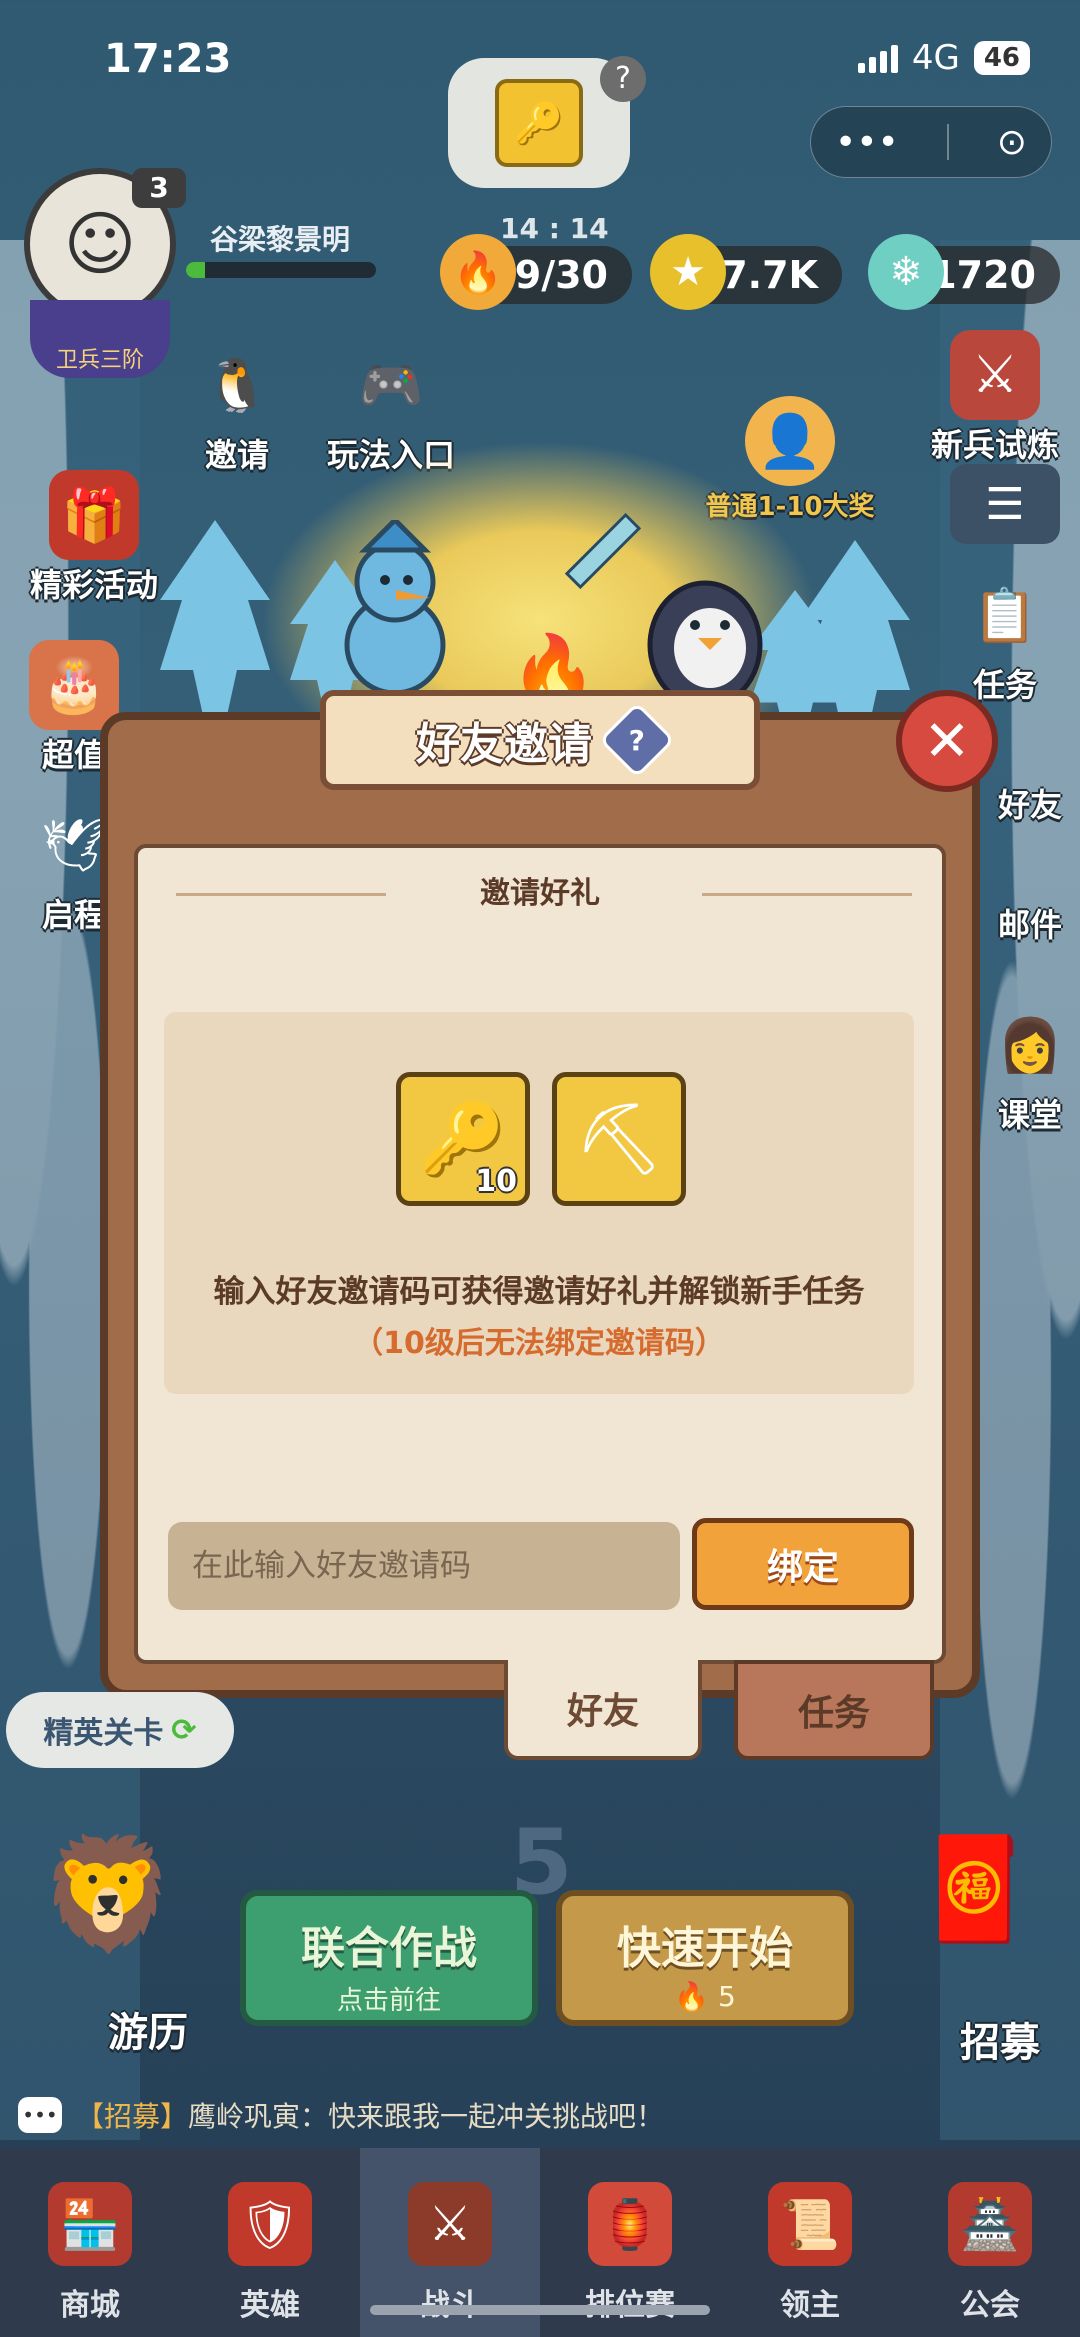 This screenshot has height=2337, width=1080. I want to click on penguin-invite-icon: 🐧, so click(237, 385).